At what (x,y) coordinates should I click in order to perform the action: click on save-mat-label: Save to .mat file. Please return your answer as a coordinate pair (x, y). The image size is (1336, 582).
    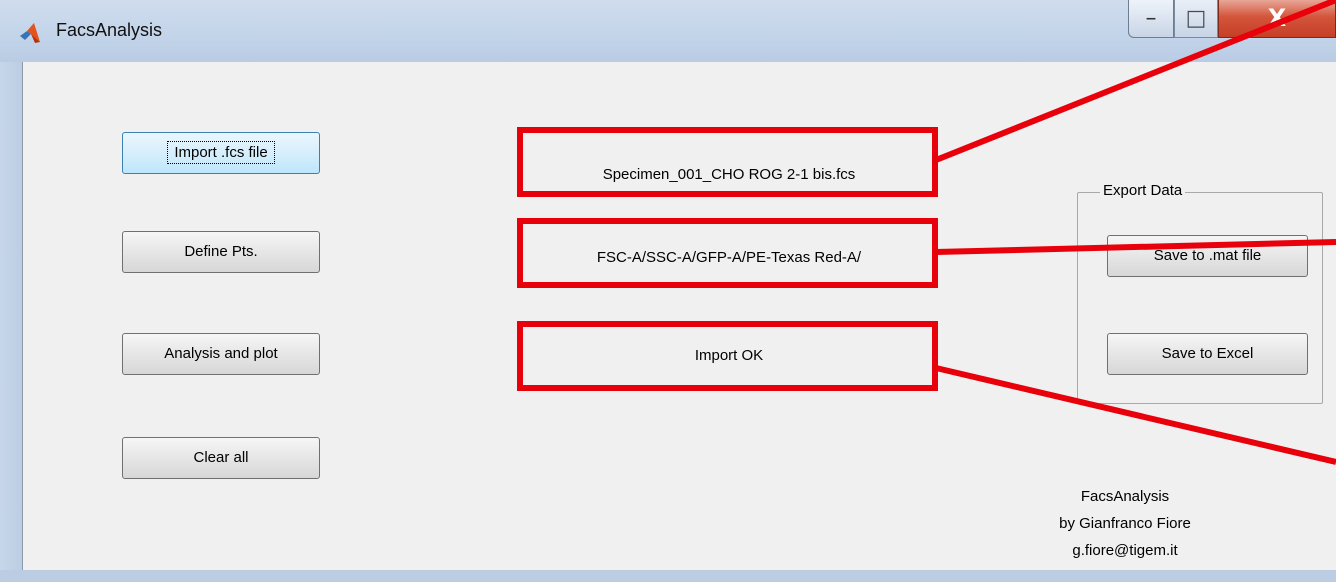
    Looking at the image, I should click on (1207, 255).